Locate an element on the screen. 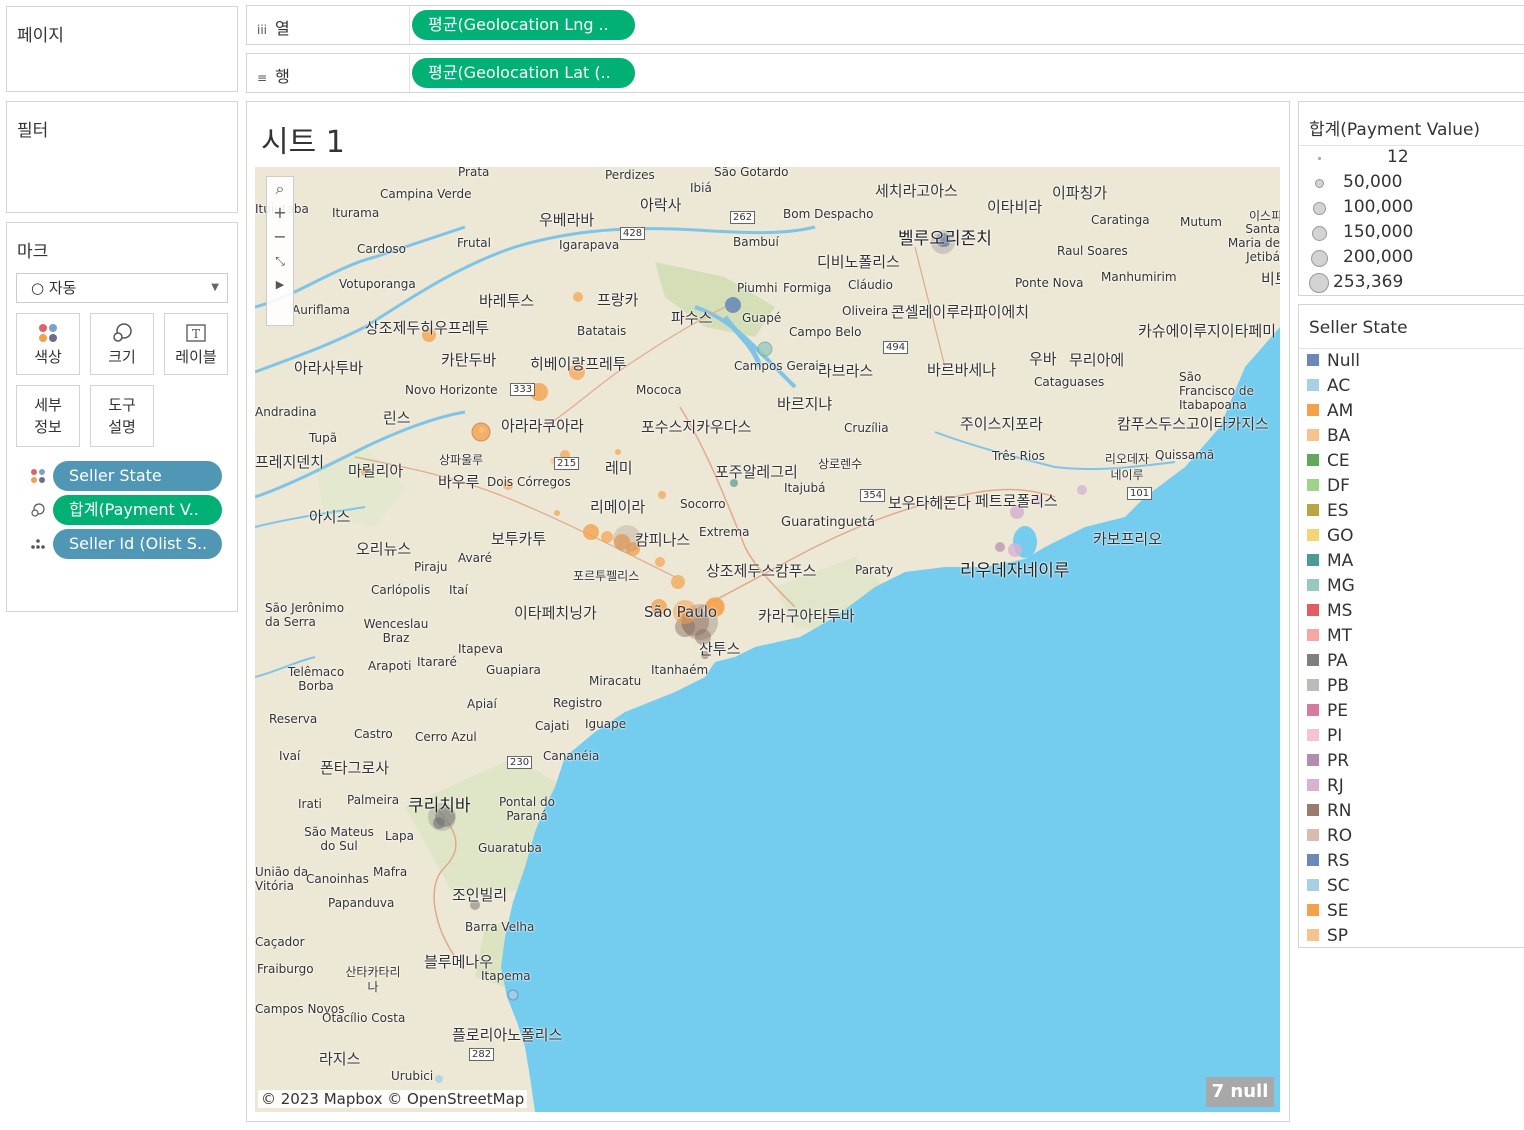 The width and height of the screenshot is (1524, 1130). legend-item-rn: RN is located at coordinates (1329, 811).